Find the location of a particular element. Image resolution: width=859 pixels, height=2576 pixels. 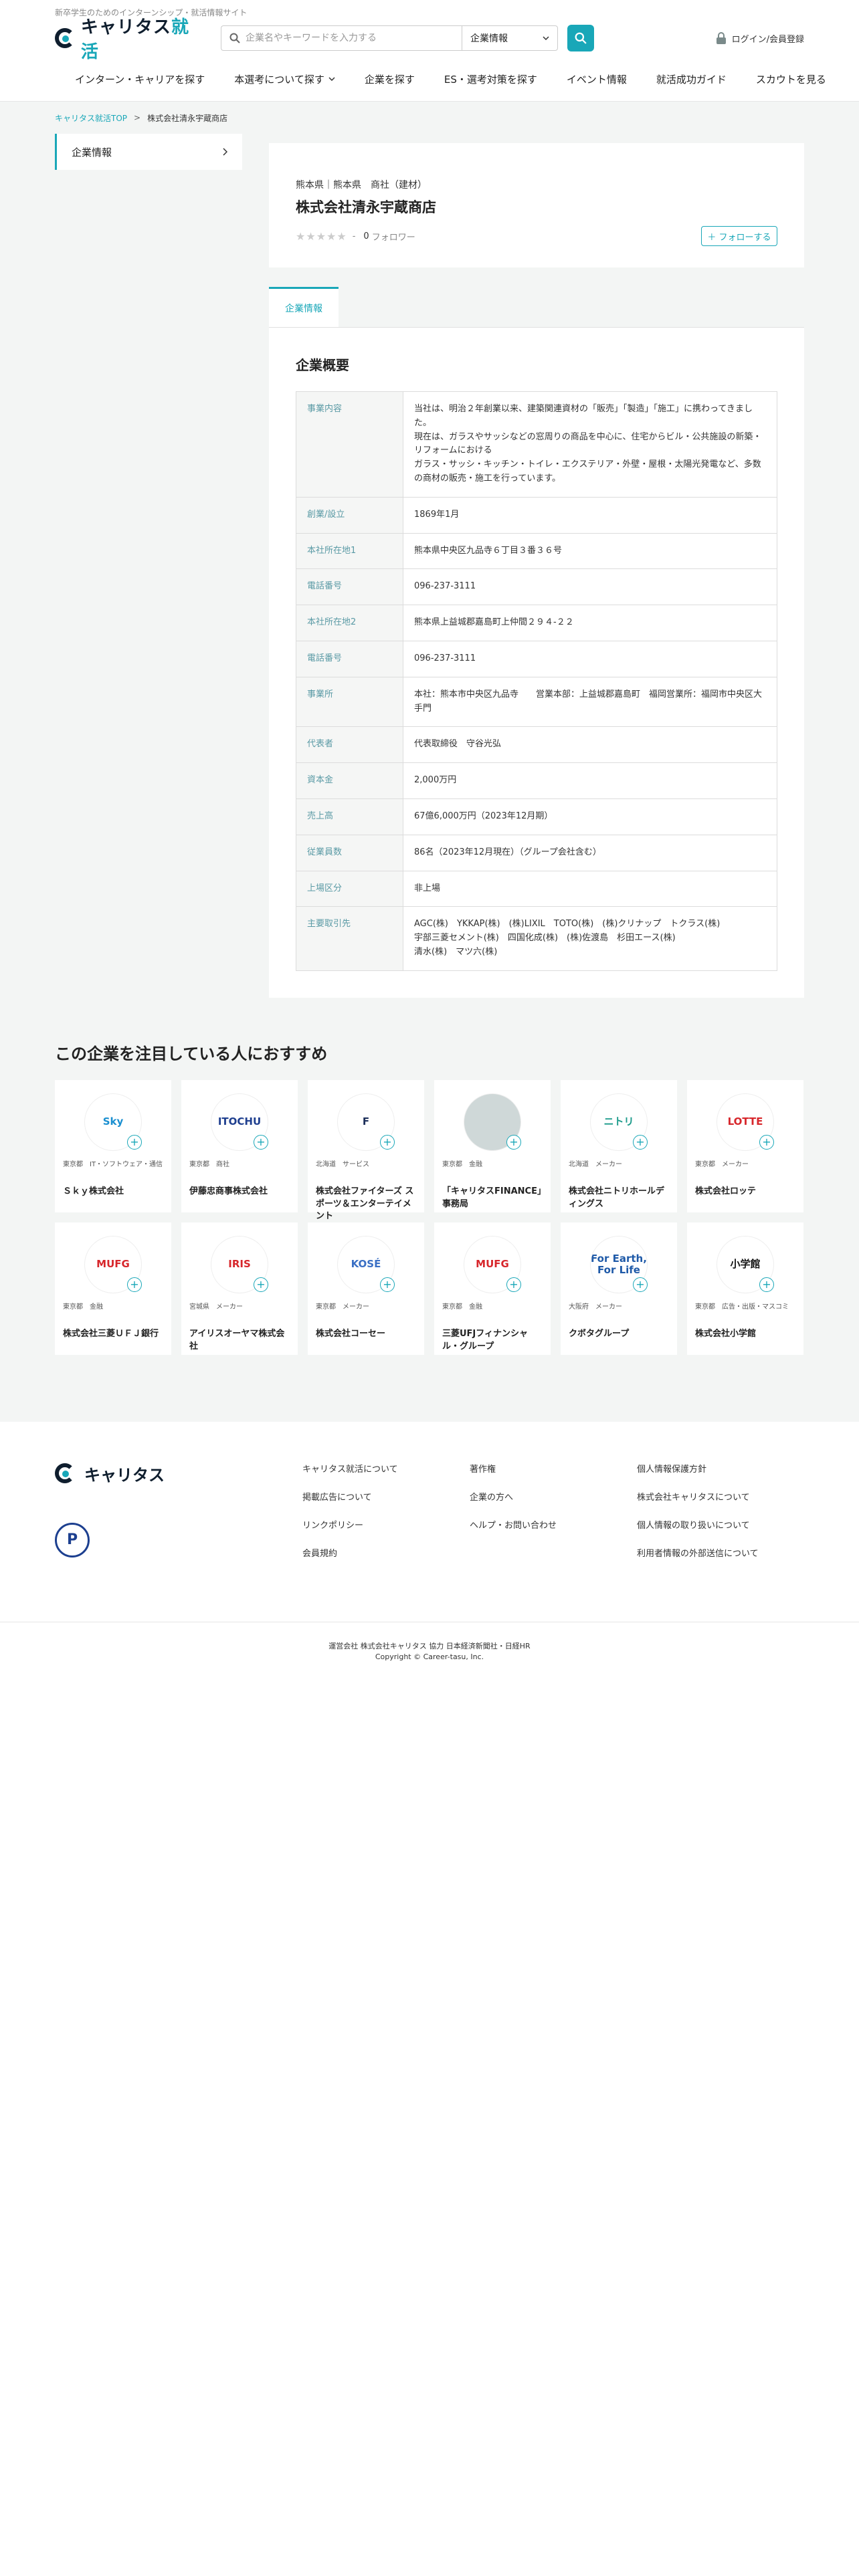

company-location: 熊本県｜熊本県 商社（建材） is located at coordinates (361, 186).